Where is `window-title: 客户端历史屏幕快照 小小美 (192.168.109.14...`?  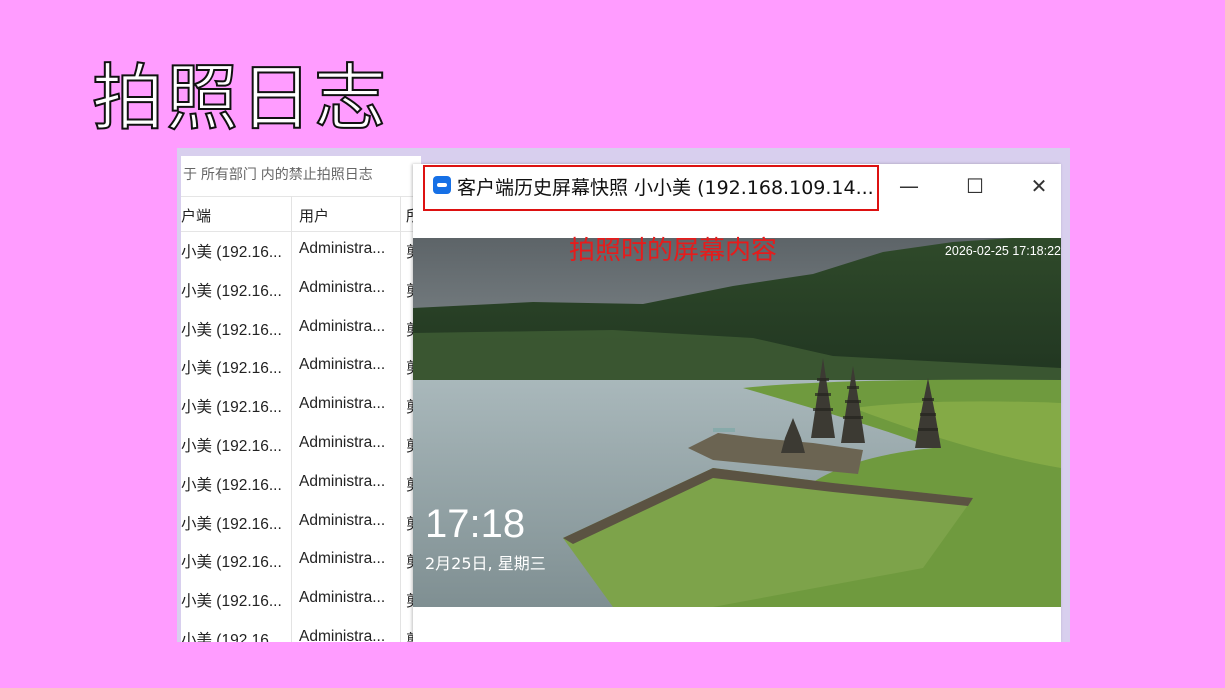 window-title: 客户端历史屏幕快照 小小美 (192.168.109.14... is located at coordinates (665, 188).